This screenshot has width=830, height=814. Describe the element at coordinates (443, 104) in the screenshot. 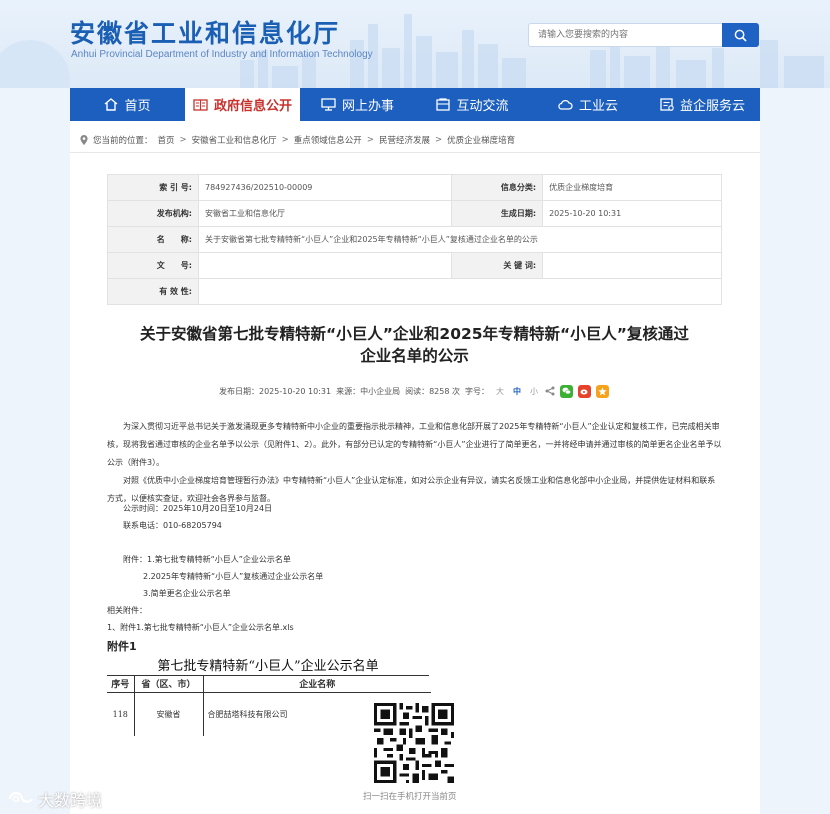

I see `message-icon` at that location.